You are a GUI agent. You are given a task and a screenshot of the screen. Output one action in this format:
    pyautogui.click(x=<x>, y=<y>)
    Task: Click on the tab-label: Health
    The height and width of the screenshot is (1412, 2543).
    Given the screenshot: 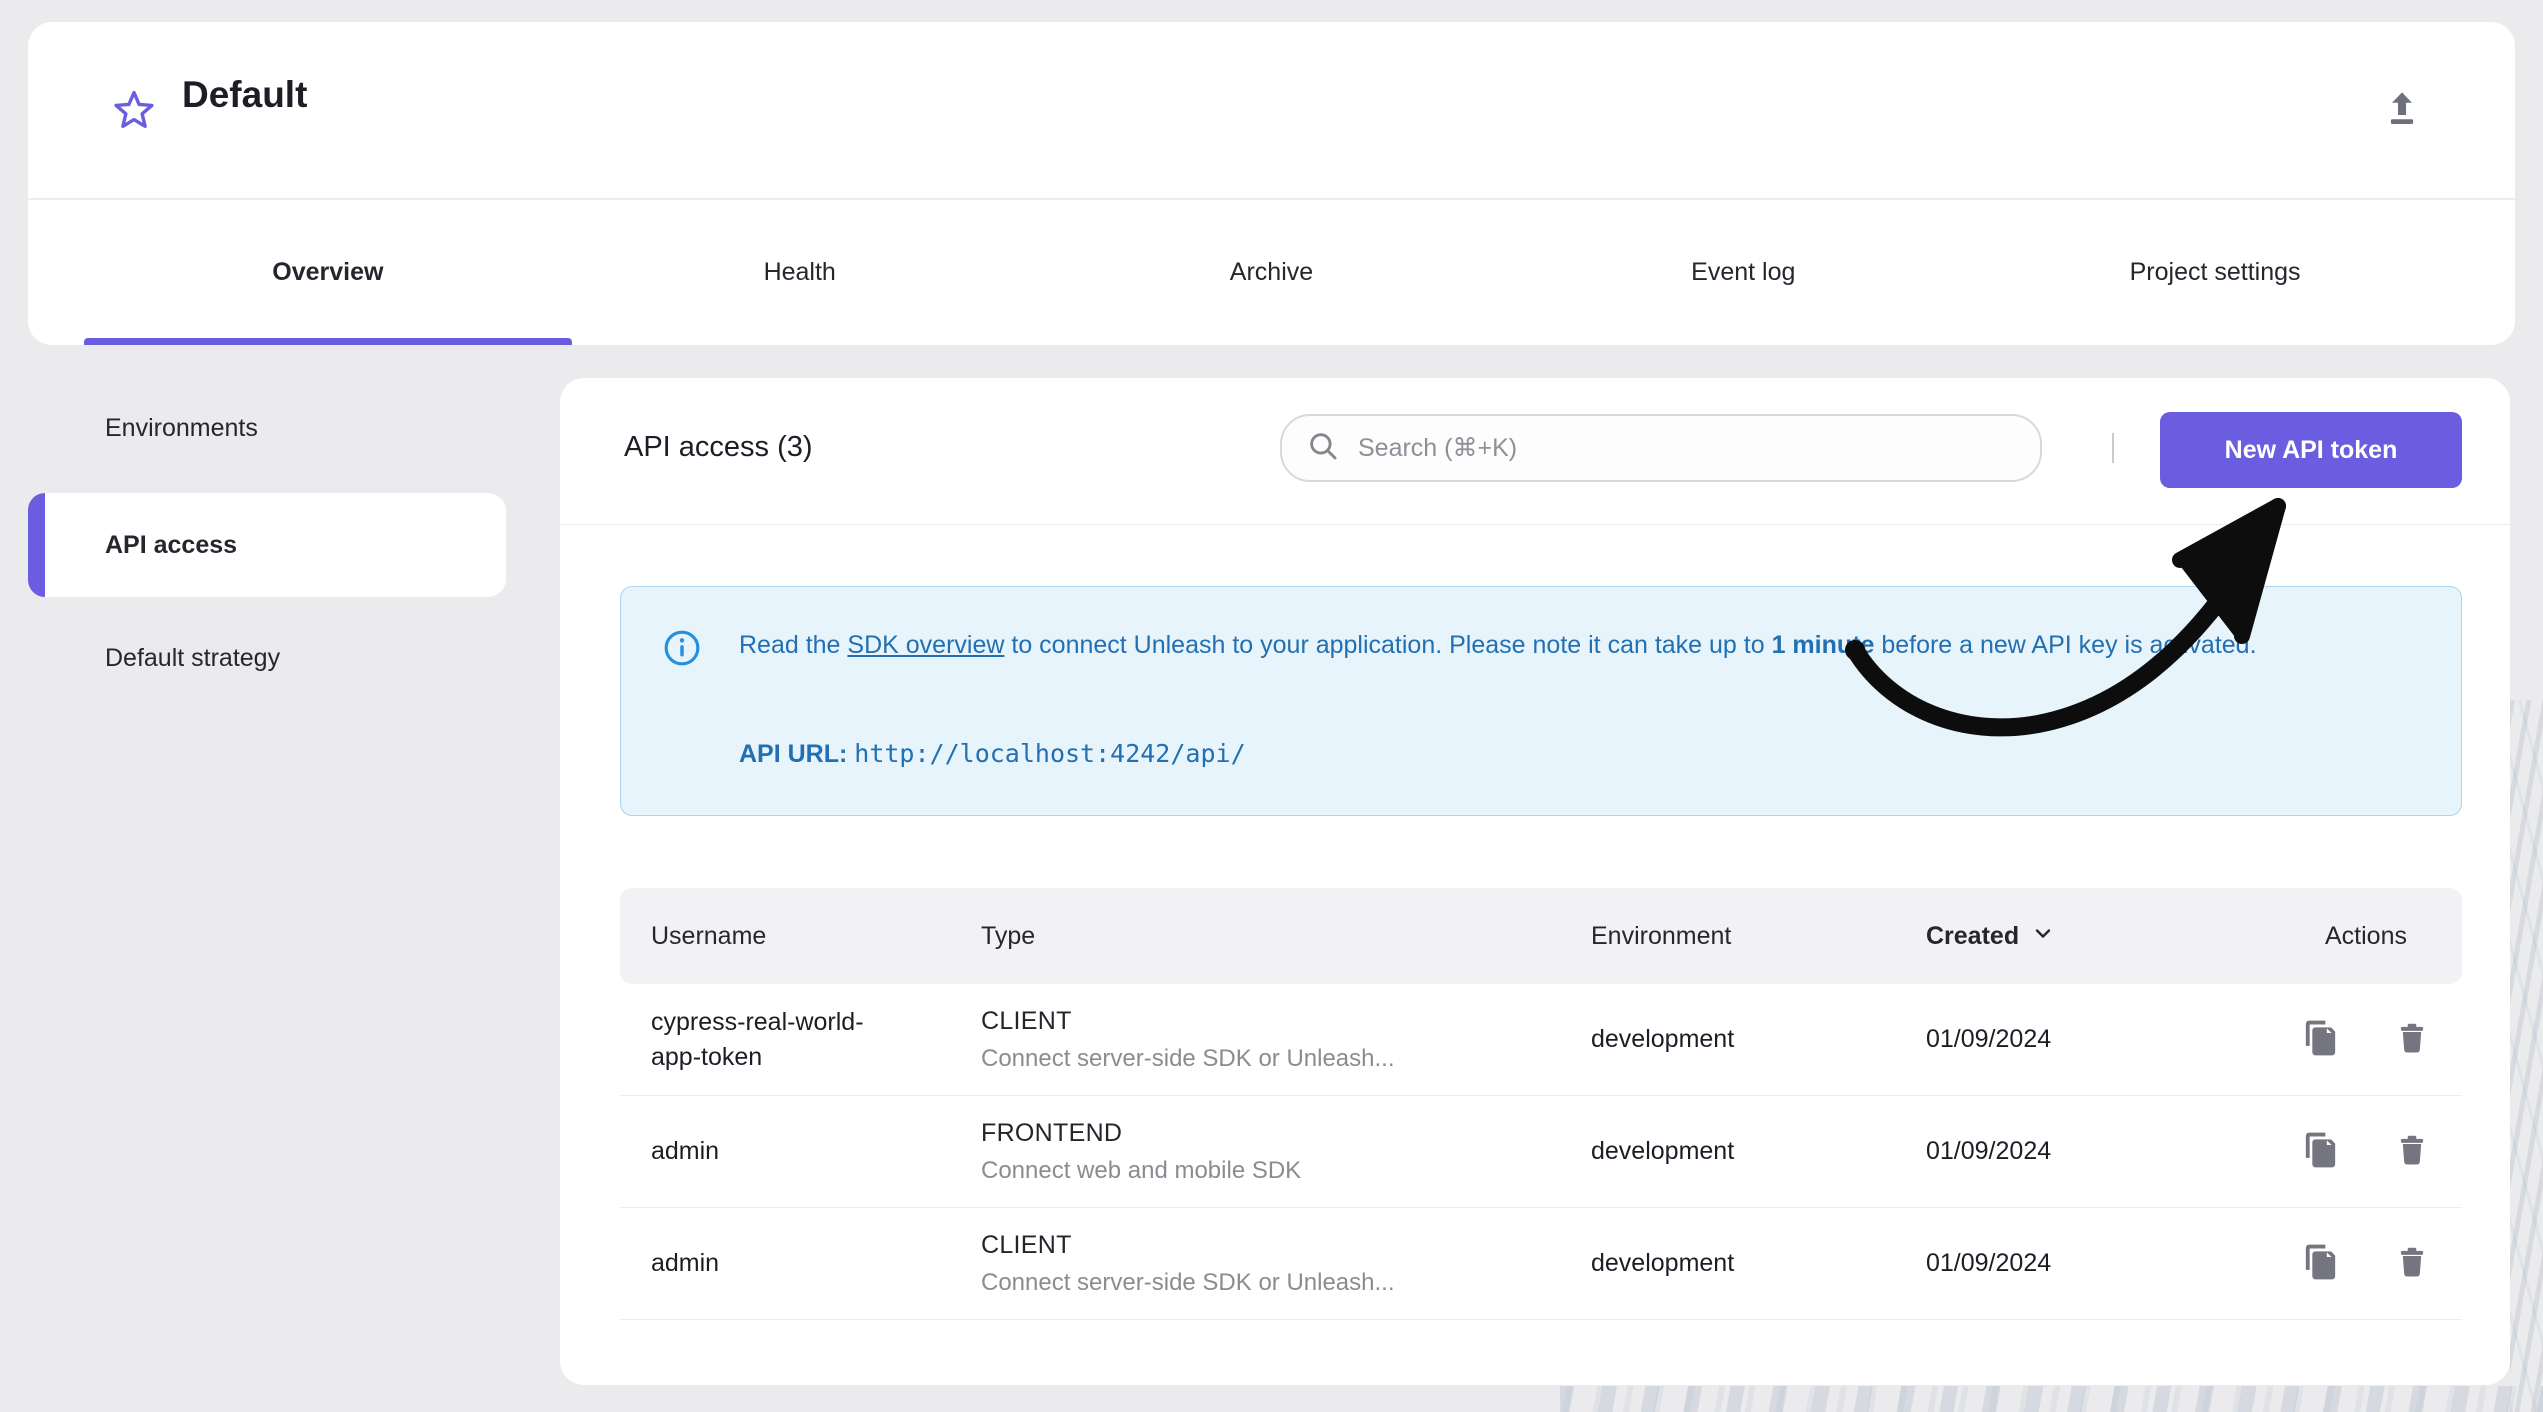 What is the action you would take?
    pyautogui.click(x=799, y=272)
    